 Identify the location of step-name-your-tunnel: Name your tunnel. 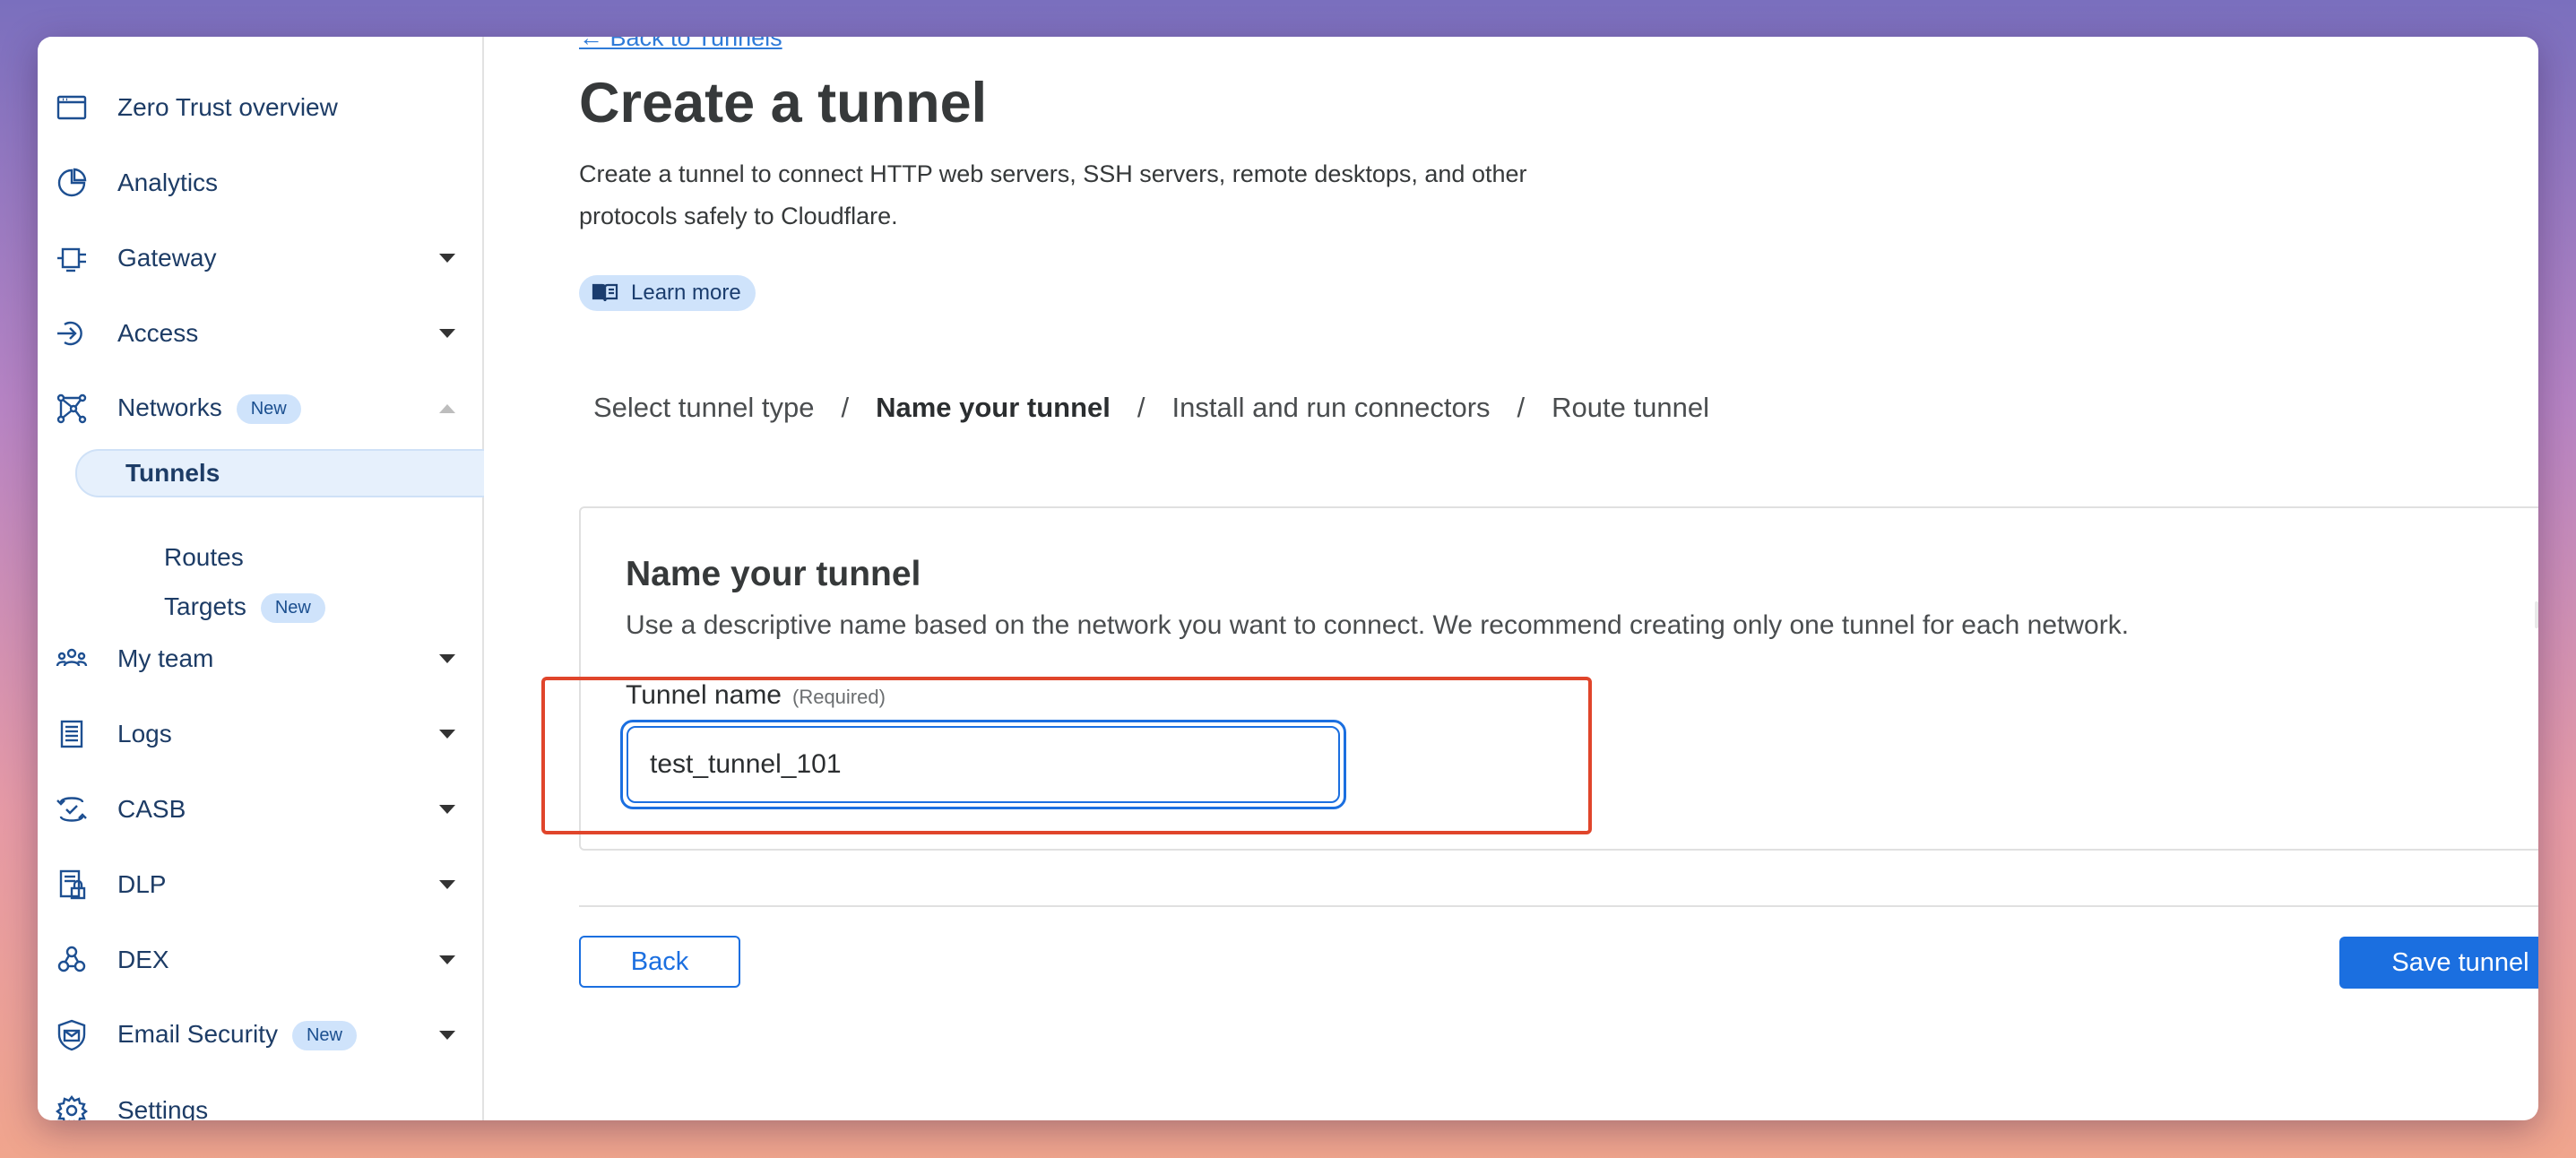
(993, 407).